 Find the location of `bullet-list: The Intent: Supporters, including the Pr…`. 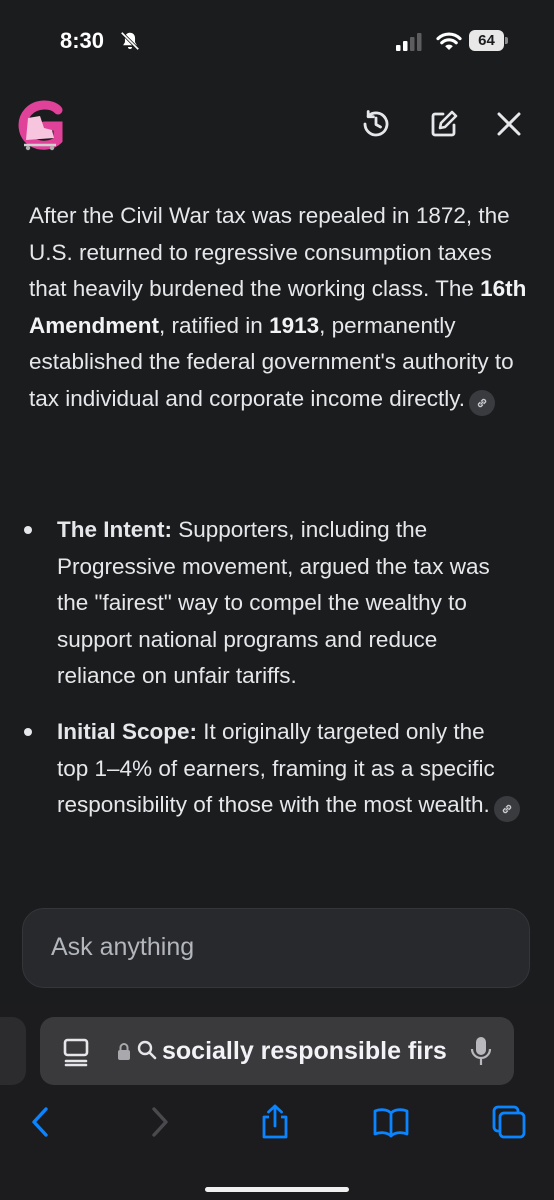

bullet-list: The Intent: Supporters, including the Pr… is located at coordinates (272, 603).